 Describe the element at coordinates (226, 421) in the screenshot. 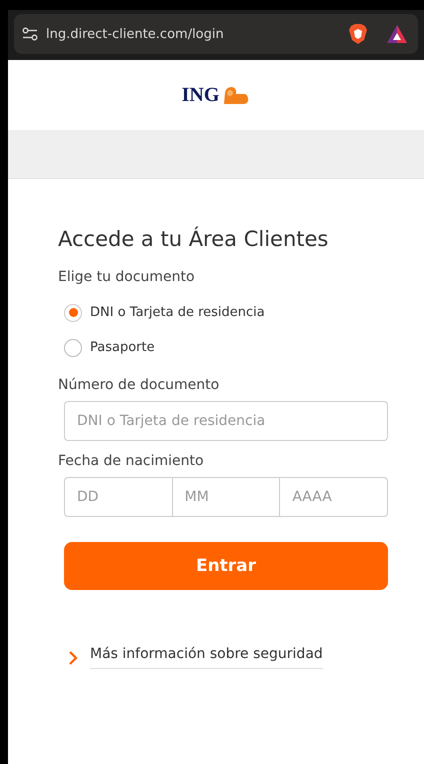

I see `input-field: DNI o Tarjeta de residencia` at that location.